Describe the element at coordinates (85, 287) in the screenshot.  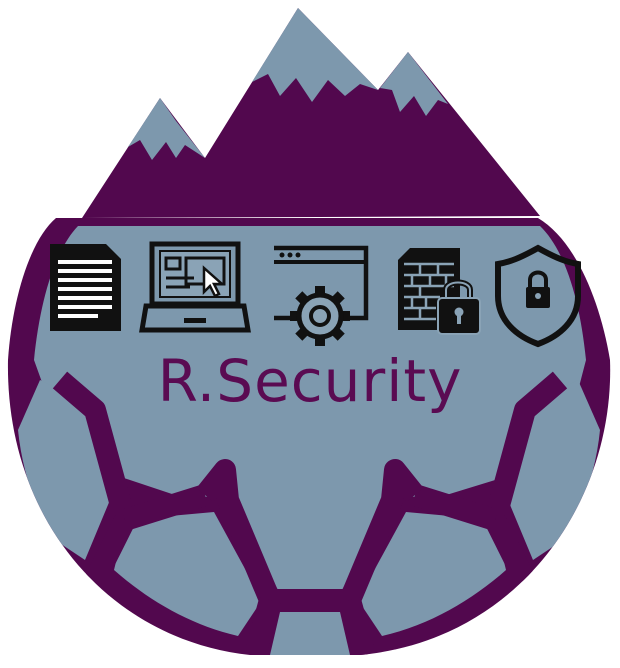
I see `document-icon` at that location.